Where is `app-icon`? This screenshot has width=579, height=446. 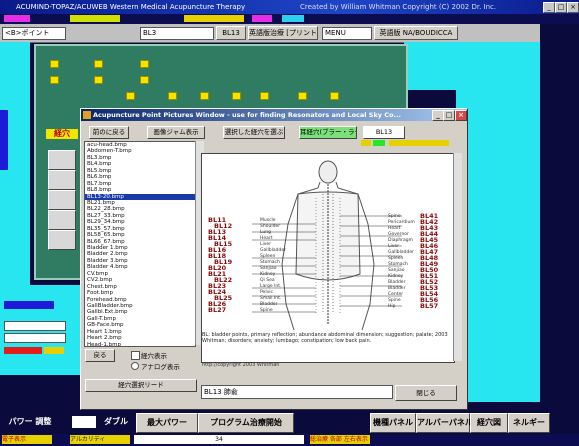 app-icon is located at coordinates (87, 115).